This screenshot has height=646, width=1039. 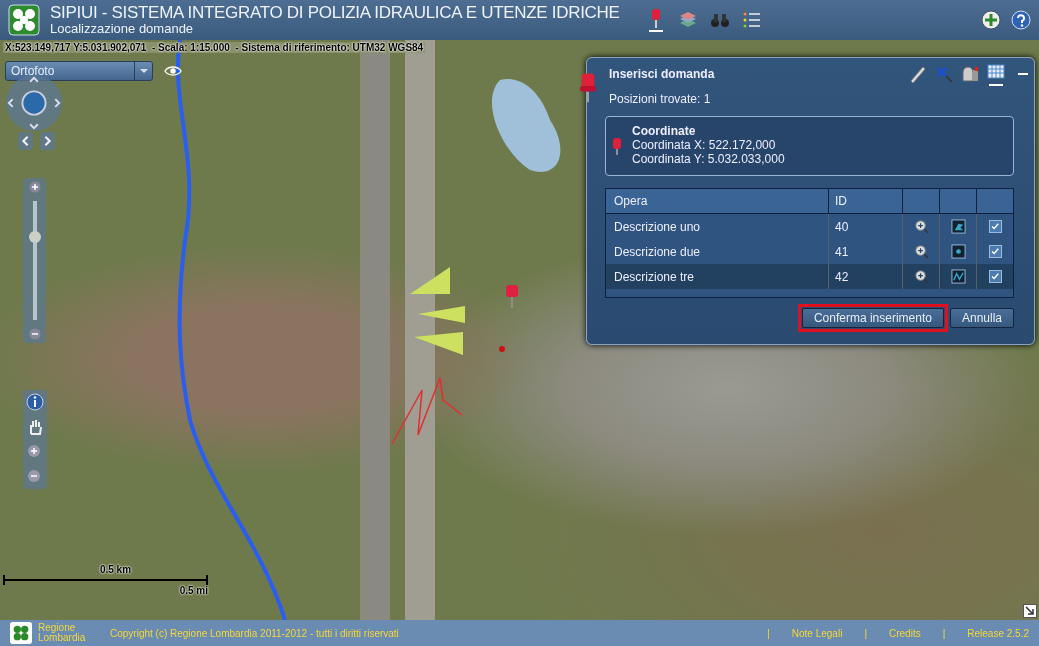 What do you see at coordinates (664, 132) in the screenshot?
I see `coordinates-title: Coordinate` at bounding box center [664, 132].